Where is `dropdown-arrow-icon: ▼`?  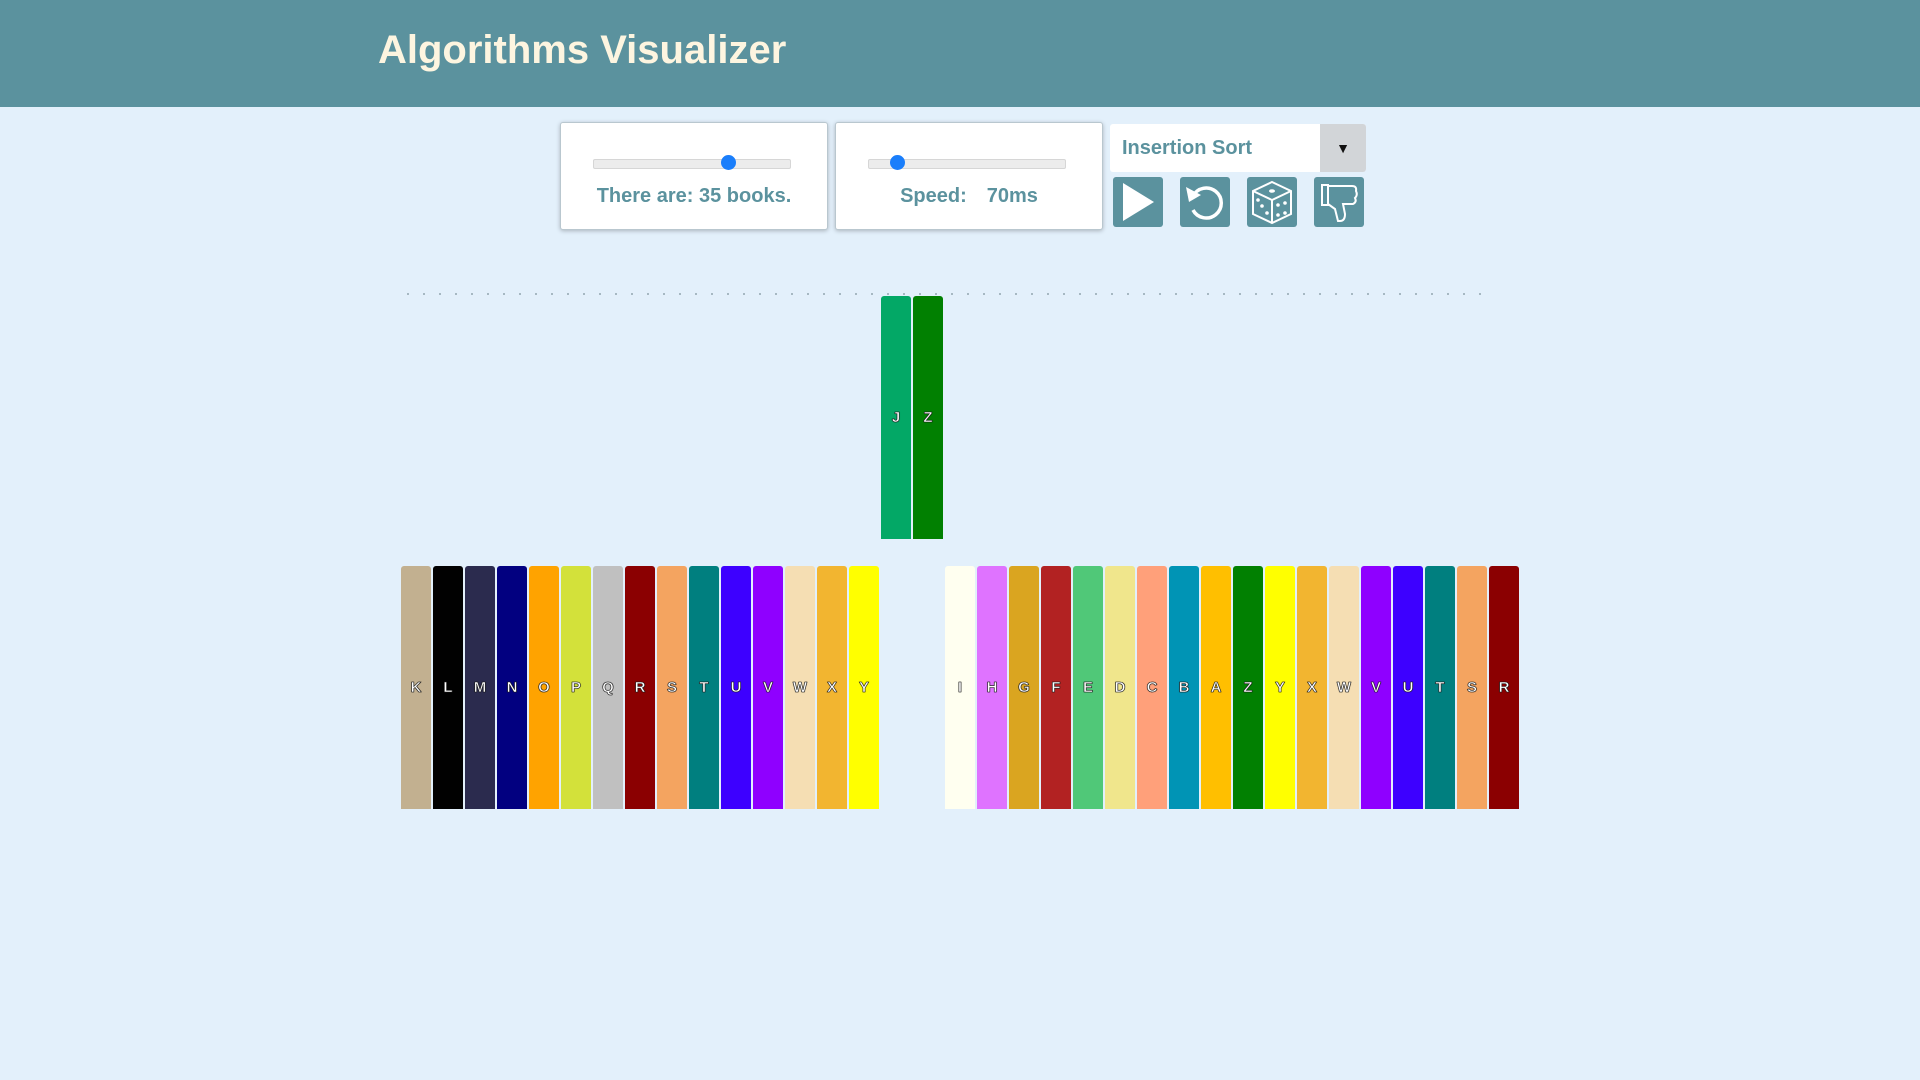
dropdown-arrow-icon: ▼ is located at coordinates (1343, 148).